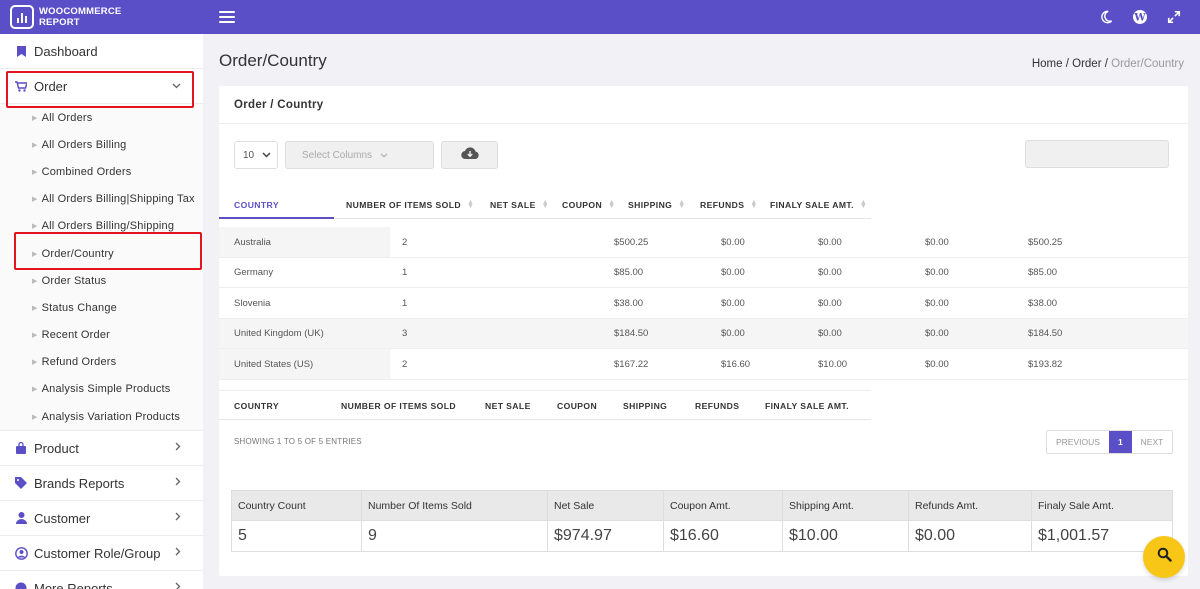 This screenshot has width=1200, height=589. What do you see at coordinates (359, 155) in the screenshot?
I see `select-columns-dropdown: Select Columns` at bounding box center [359, 155].